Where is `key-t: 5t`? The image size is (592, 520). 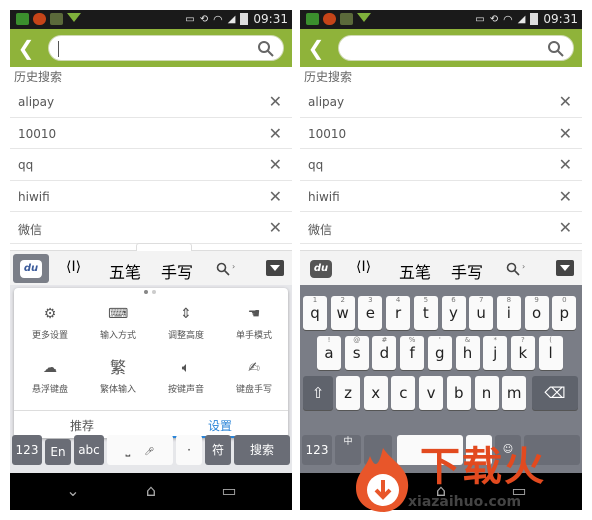 key-t: 5t is located at coordinates (425, 313).